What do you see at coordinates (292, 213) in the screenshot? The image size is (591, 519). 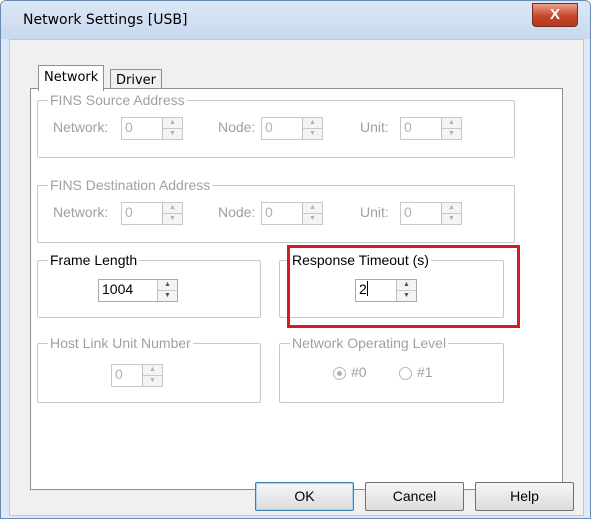 I see `fins-destination-node-spinner: 0 ▲ ▼` at bounding box center [292, 213].